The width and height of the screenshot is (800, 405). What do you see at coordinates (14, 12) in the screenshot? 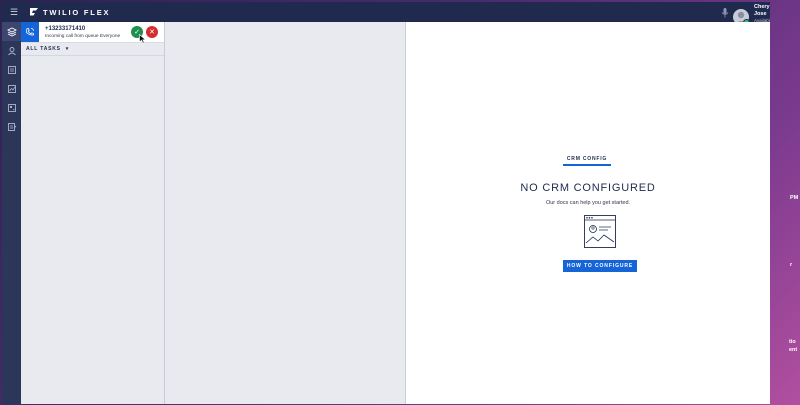
I see `menu-icon: ☰` at bounding box center [14, 12].